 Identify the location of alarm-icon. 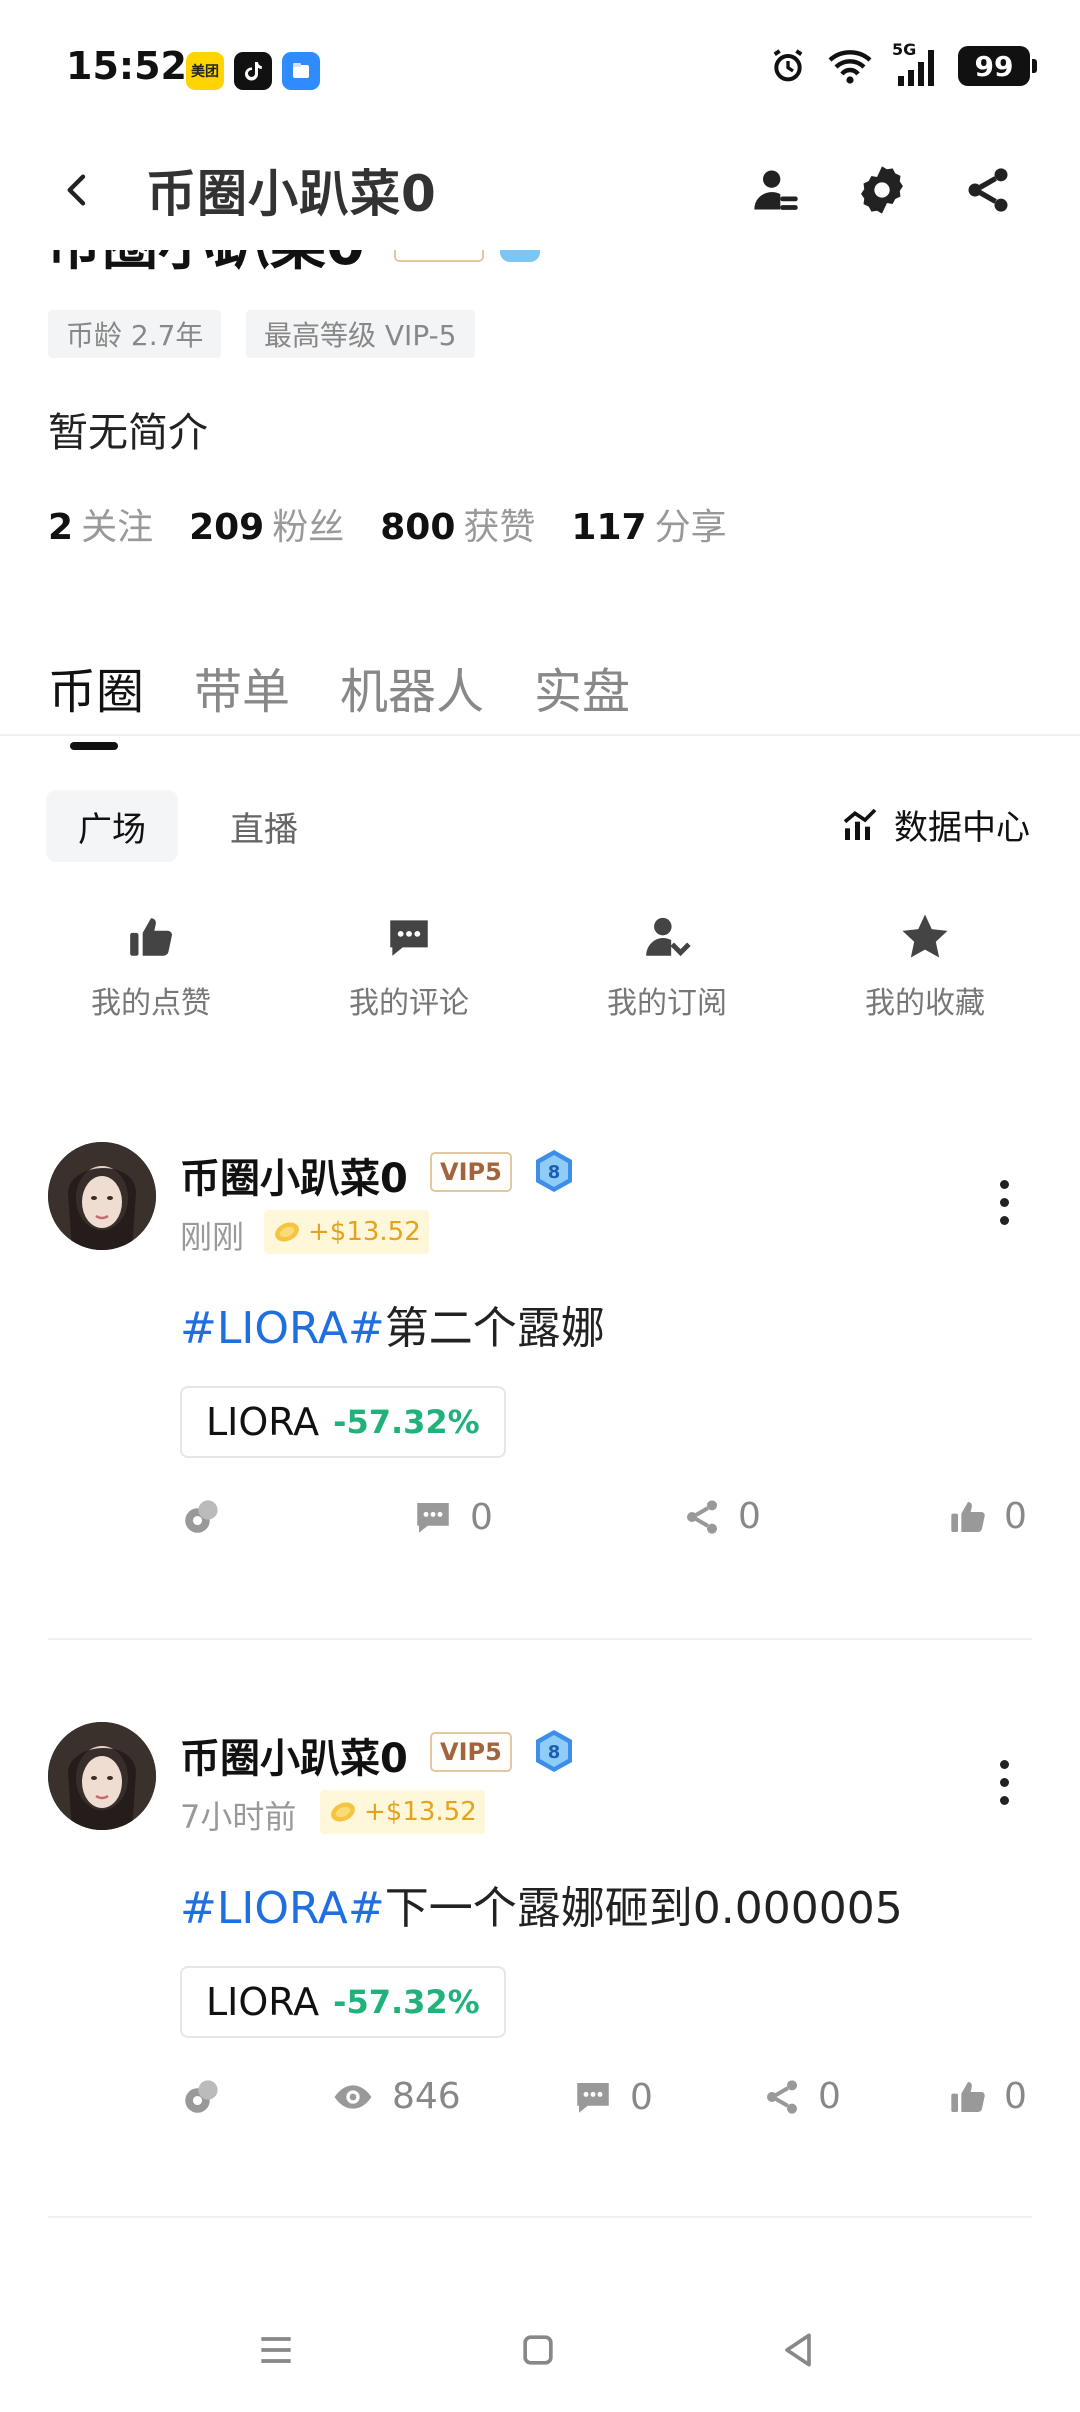
(788, 65).